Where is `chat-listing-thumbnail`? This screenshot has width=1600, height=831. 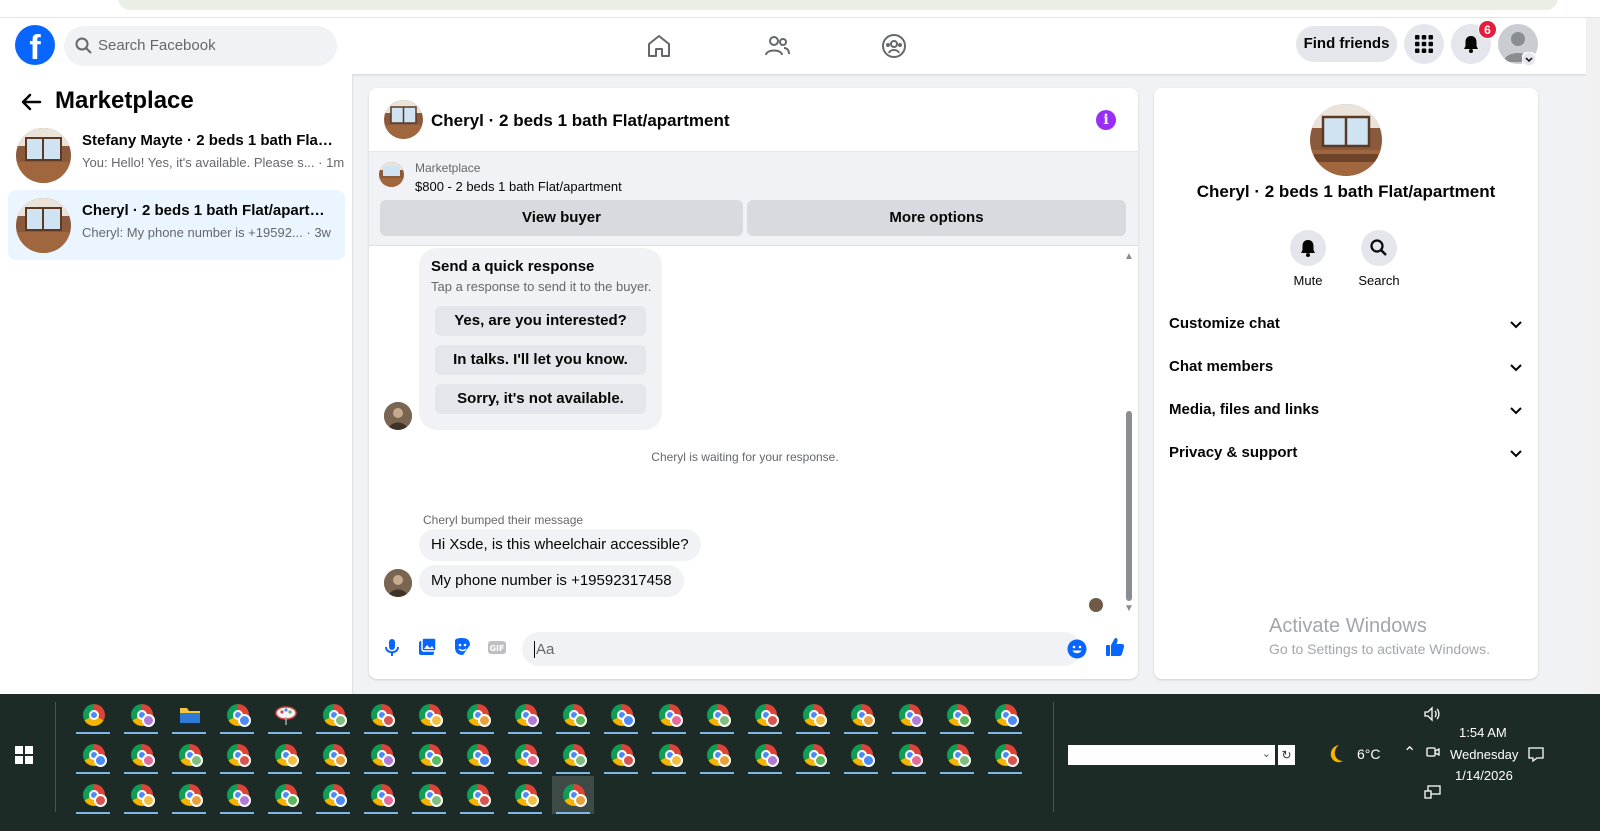 chat-listing-thumbnail is located at coordinates (403, 119).